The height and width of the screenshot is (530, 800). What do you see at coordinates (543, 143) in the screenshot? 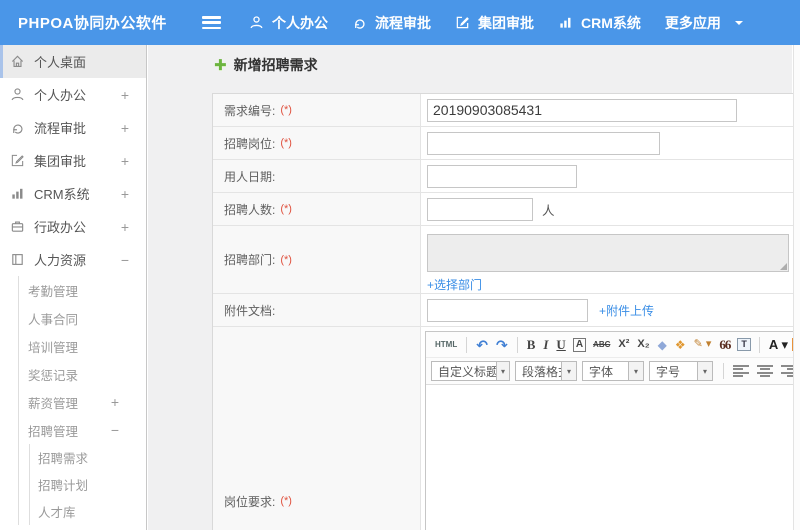
I see `position-input` at bounding box center [543, 143].